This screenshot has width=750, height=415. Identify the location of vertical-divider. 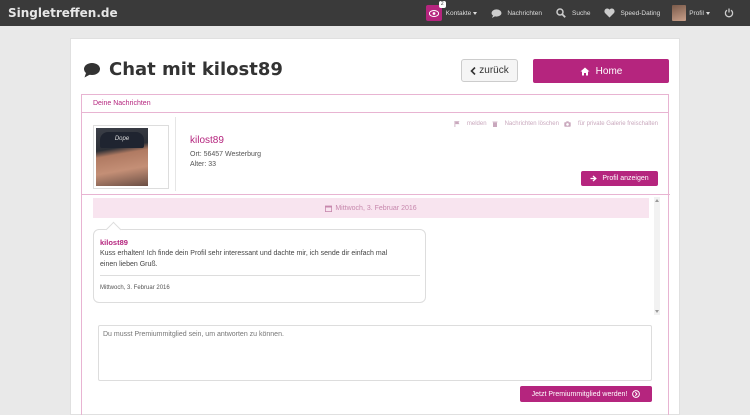
(175, 154).